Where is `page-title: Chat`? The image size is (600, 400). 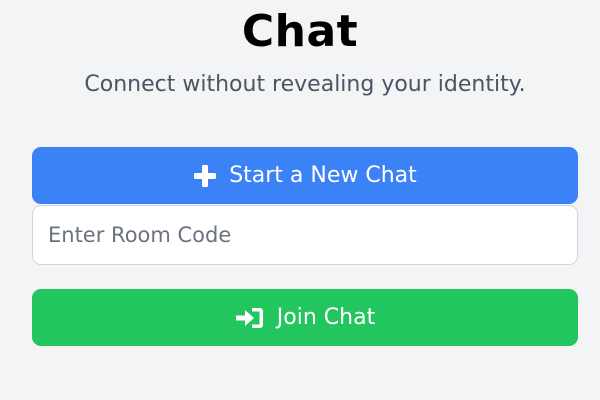 page-title: Chat is located at coordinates (300, 31).